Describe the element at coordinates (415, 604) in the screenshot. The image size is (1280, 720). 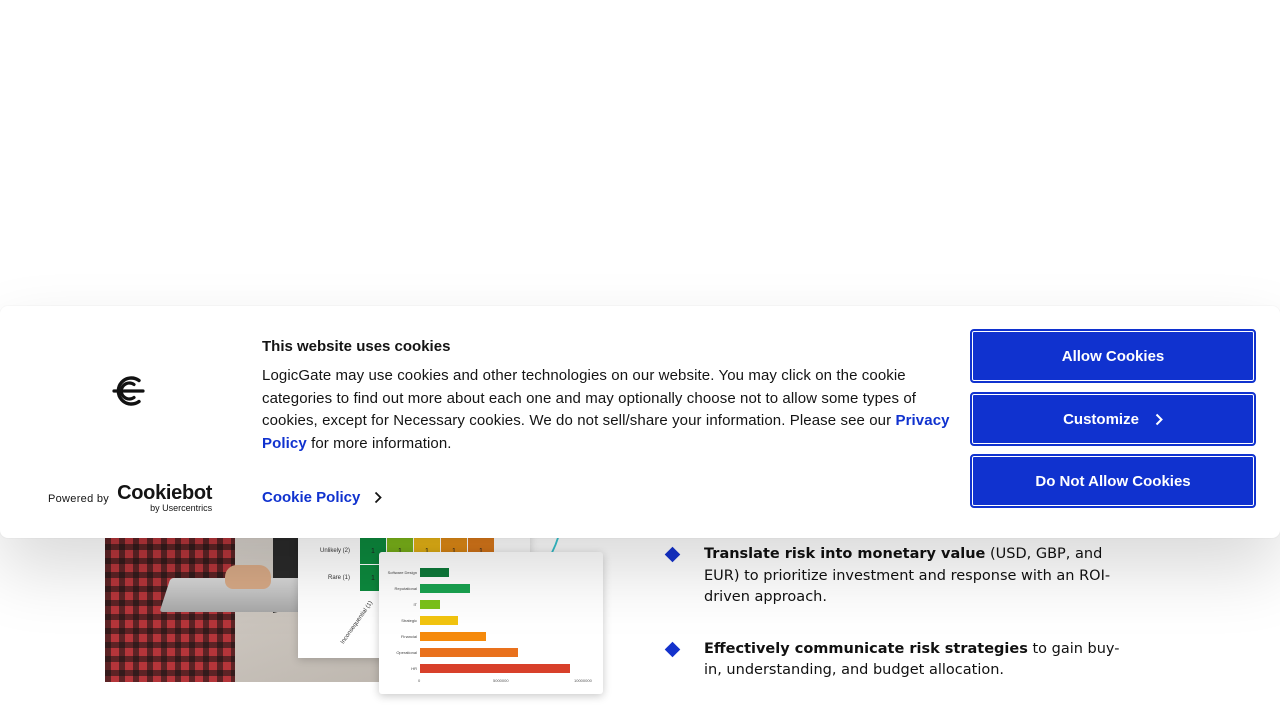
I see `bar-label: IT` at that location.